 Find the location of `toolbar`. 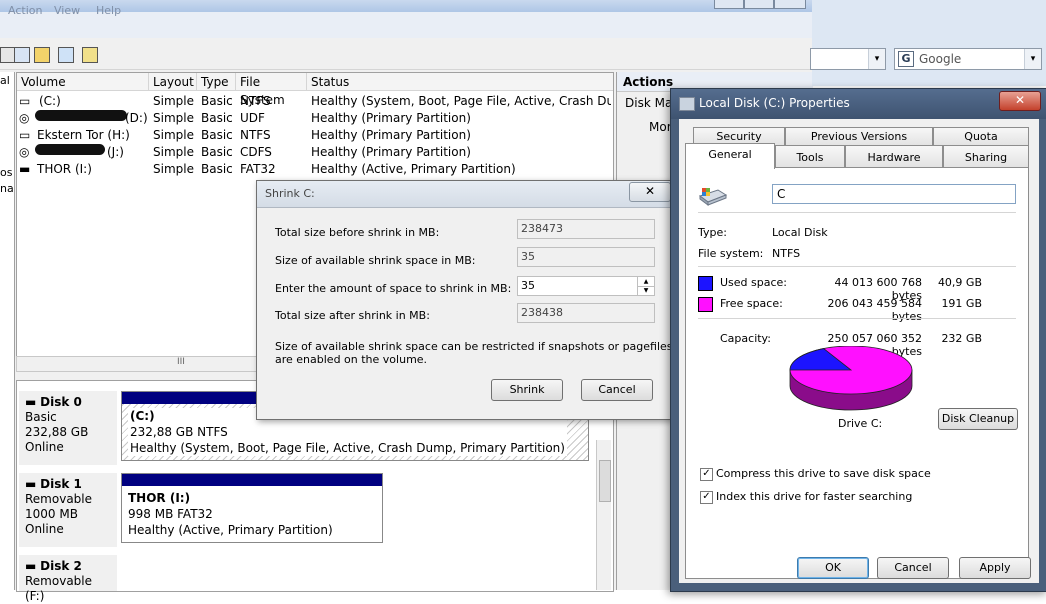

toolbar is located at coordinates (406, 55).